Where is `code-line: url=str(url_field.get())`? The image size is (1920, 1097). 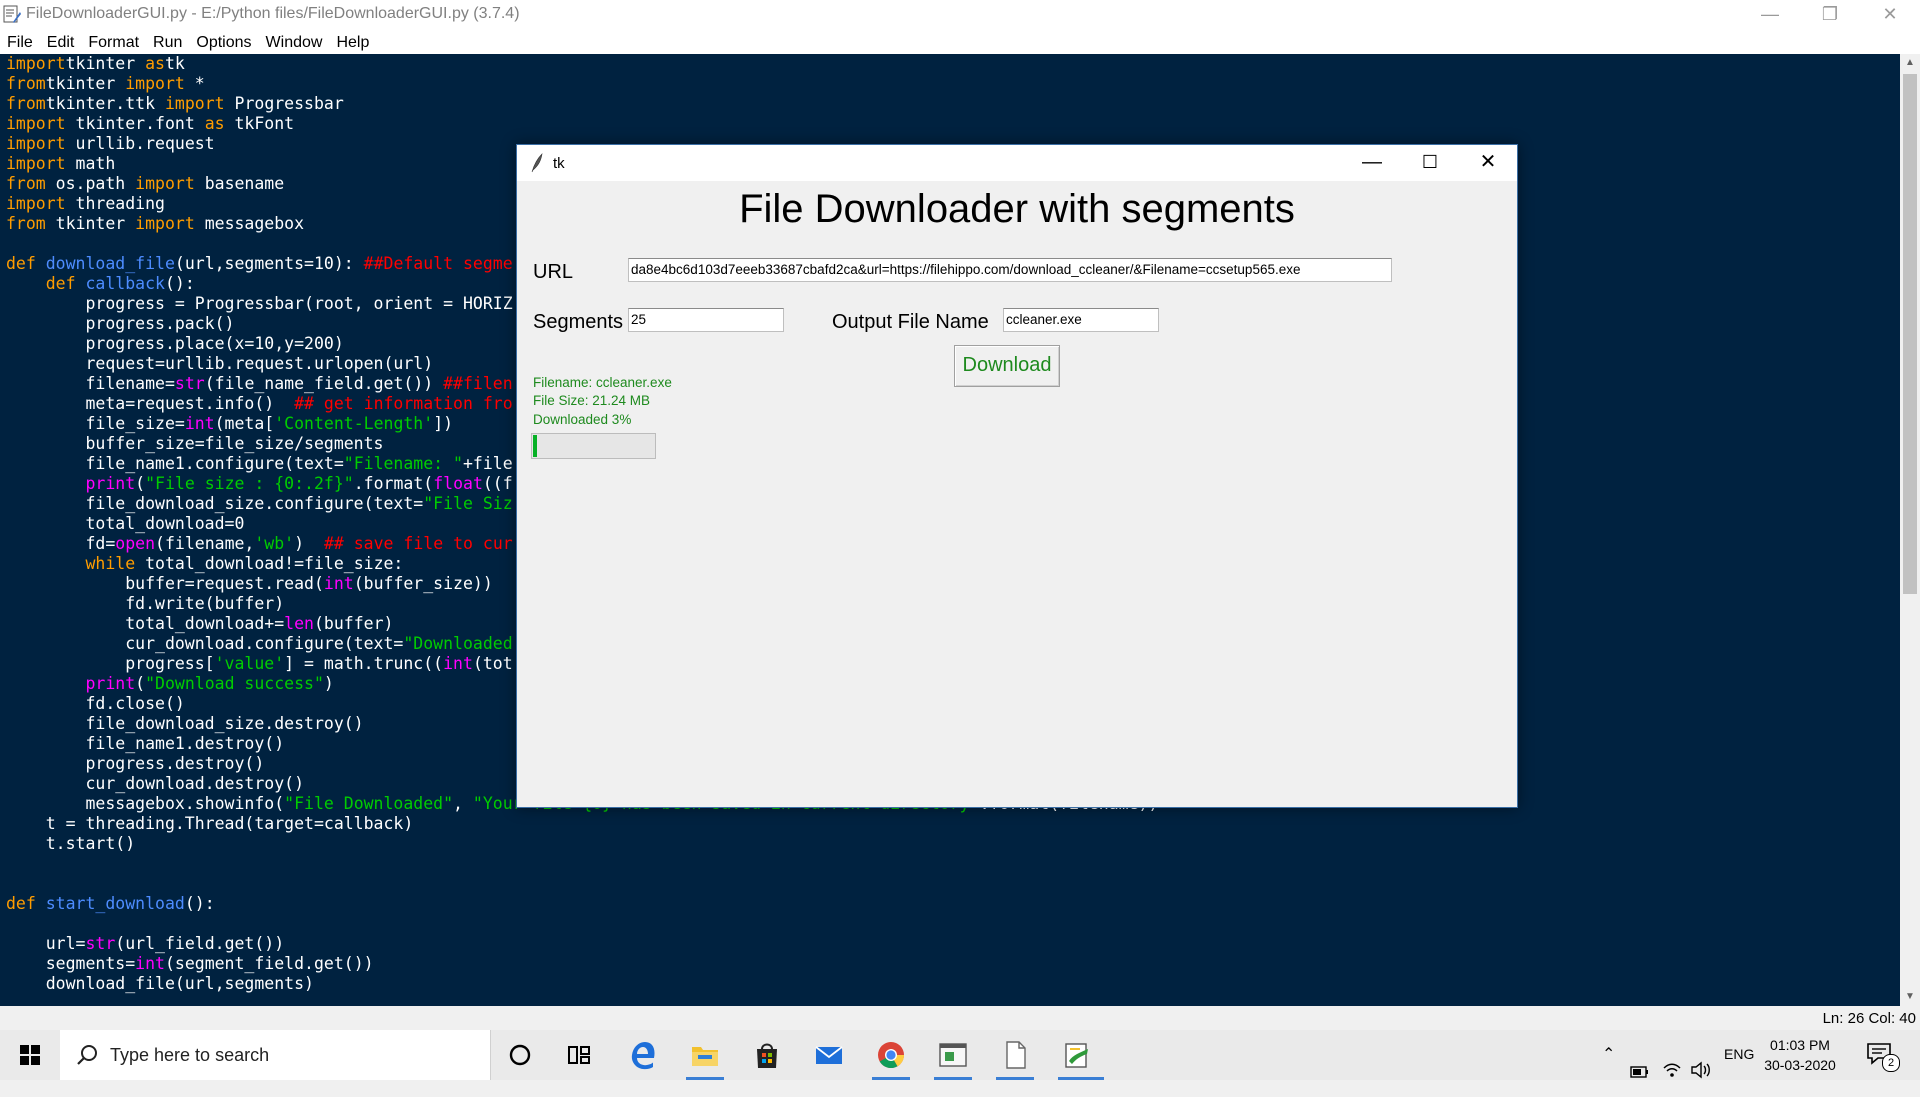
code-line: url=str(url_field.get()) is located at coordinates (145, 944).